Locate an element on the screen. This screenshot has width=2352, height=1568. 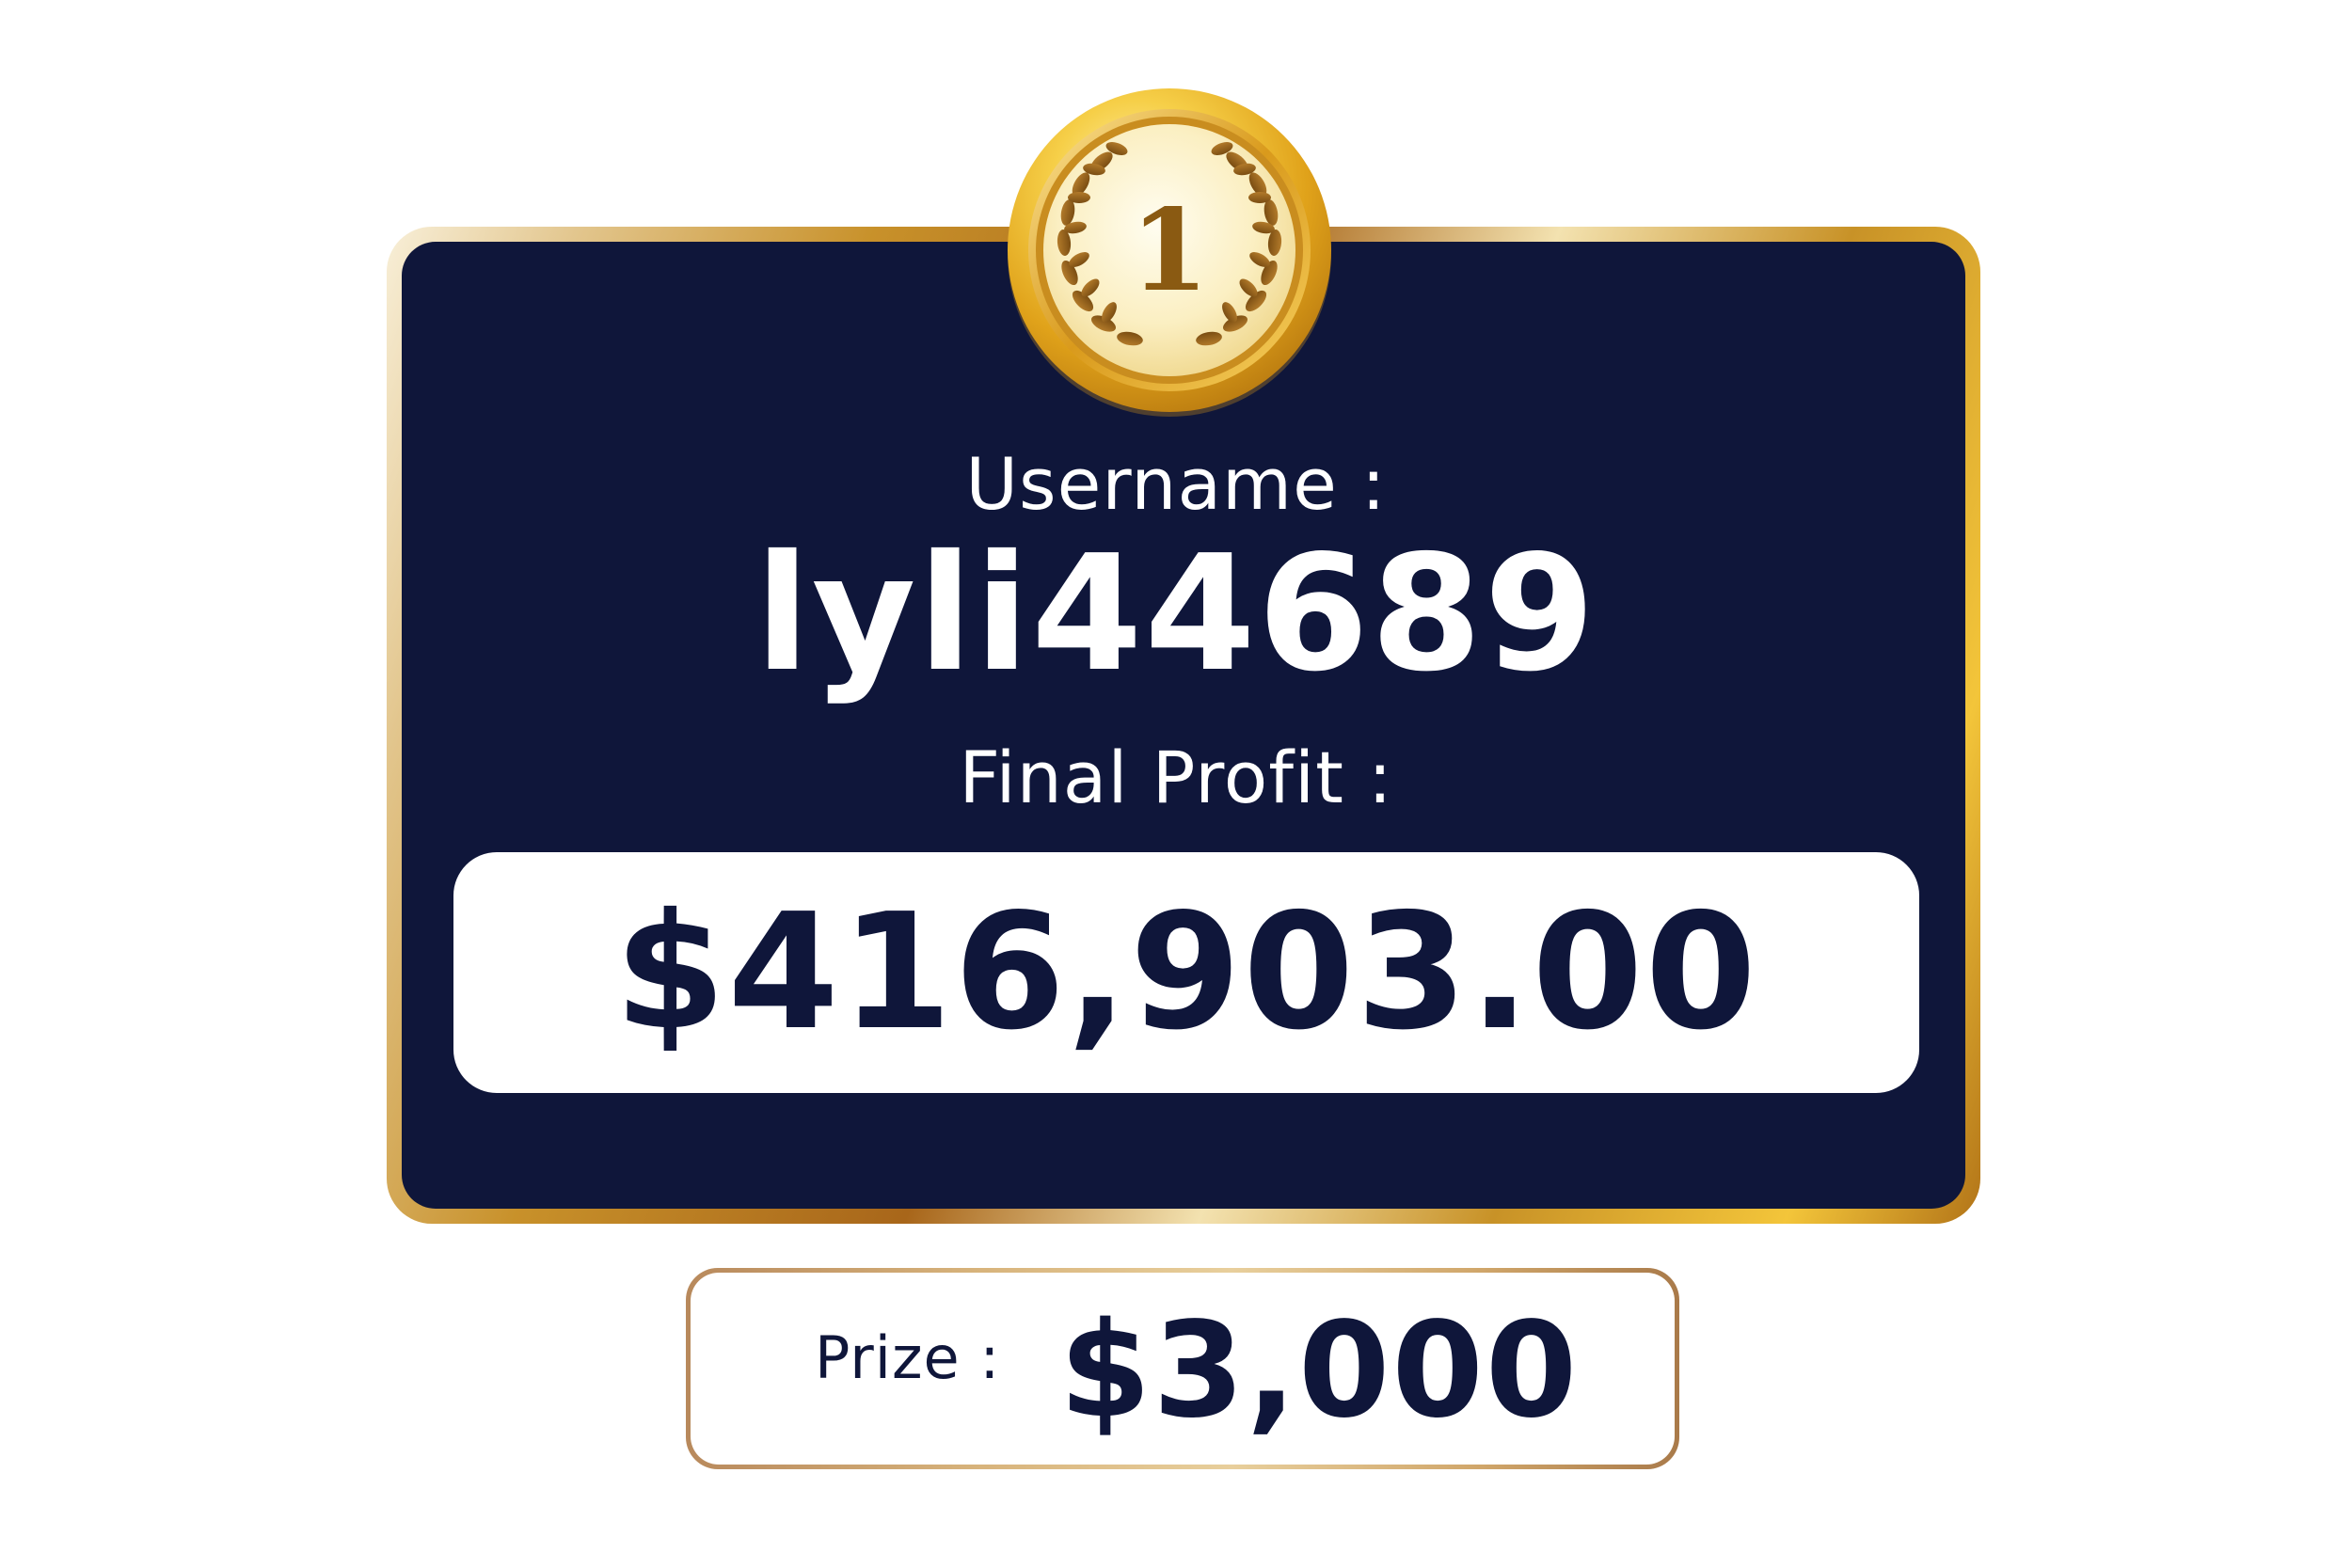
prize-value: $3,000 is located at coordinates (1319, 1371).